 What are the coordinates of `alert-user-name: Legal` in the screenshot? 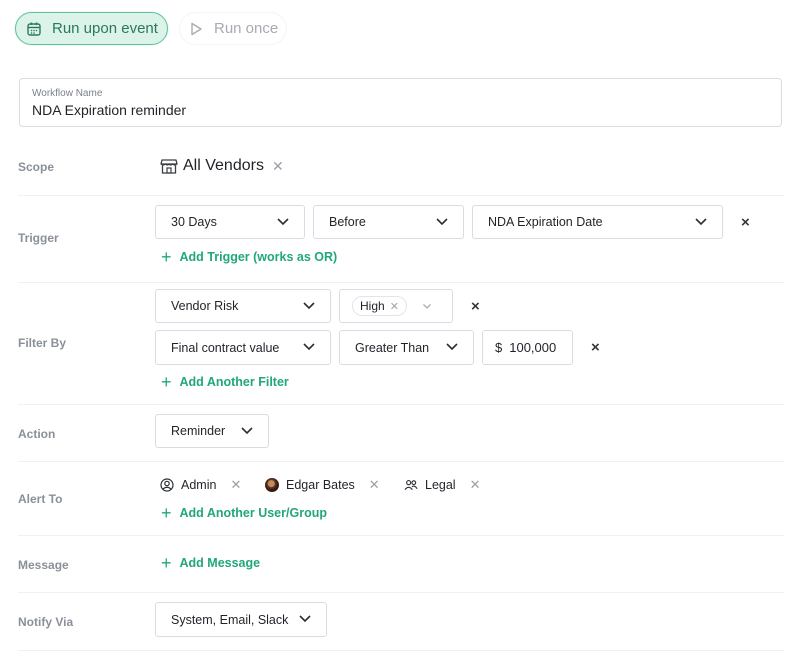 It's located at (440, 485).